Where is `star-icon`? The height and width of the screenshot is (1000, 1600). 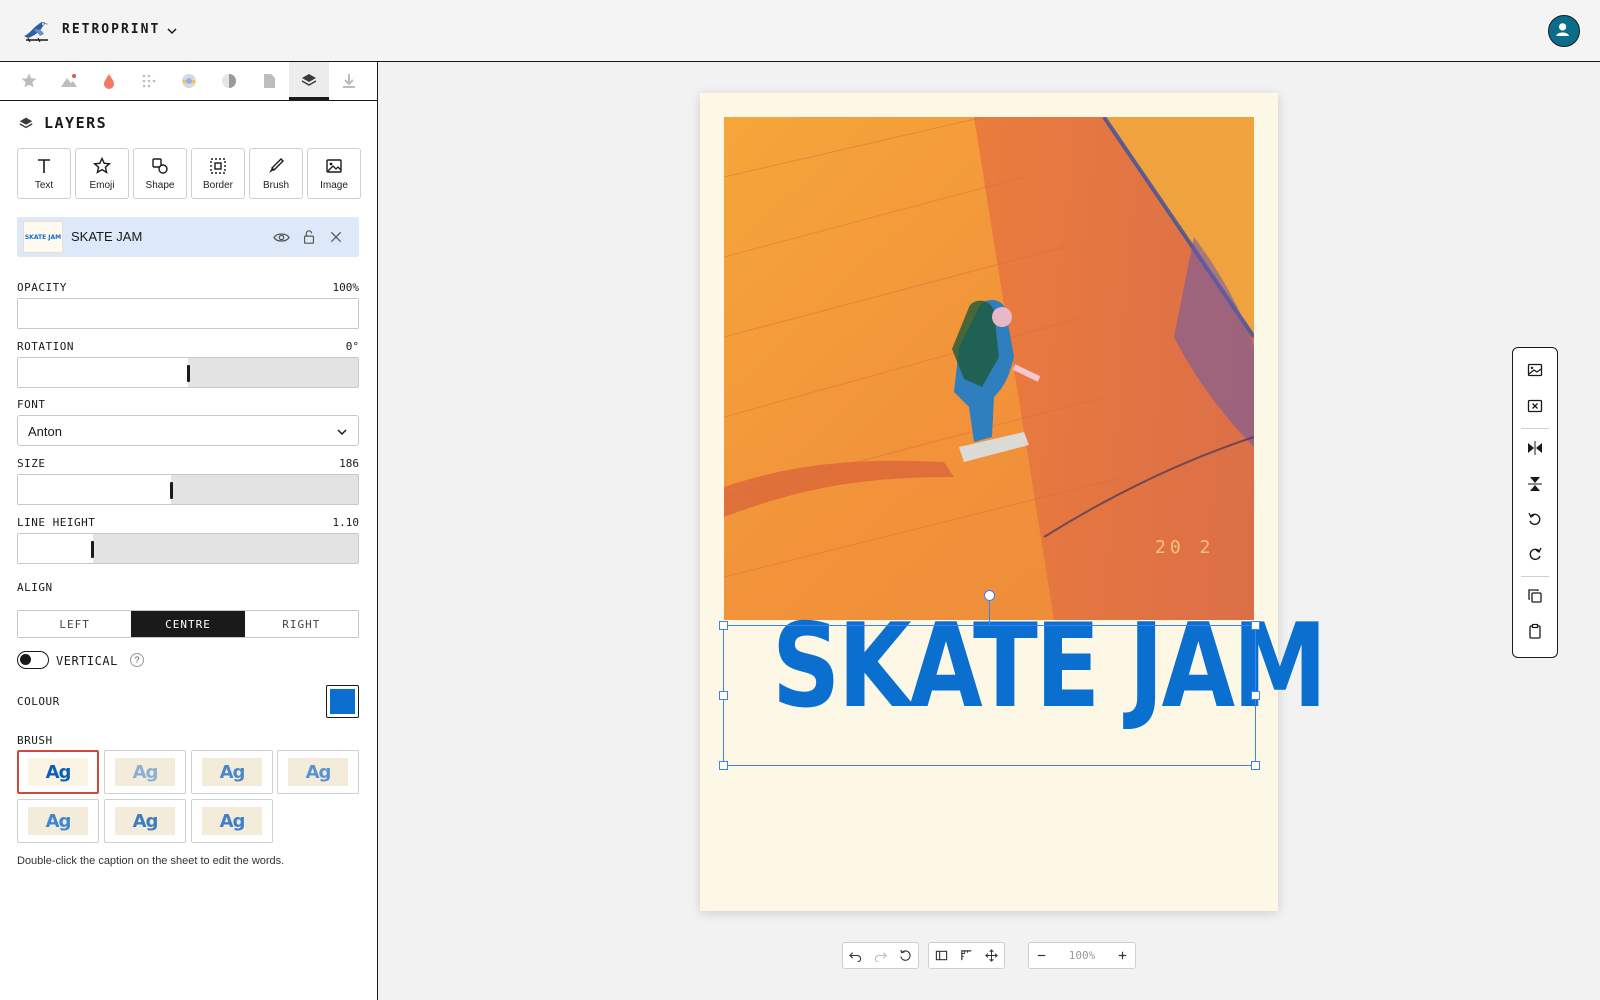 star-icon is located at coordinates (29, 80).